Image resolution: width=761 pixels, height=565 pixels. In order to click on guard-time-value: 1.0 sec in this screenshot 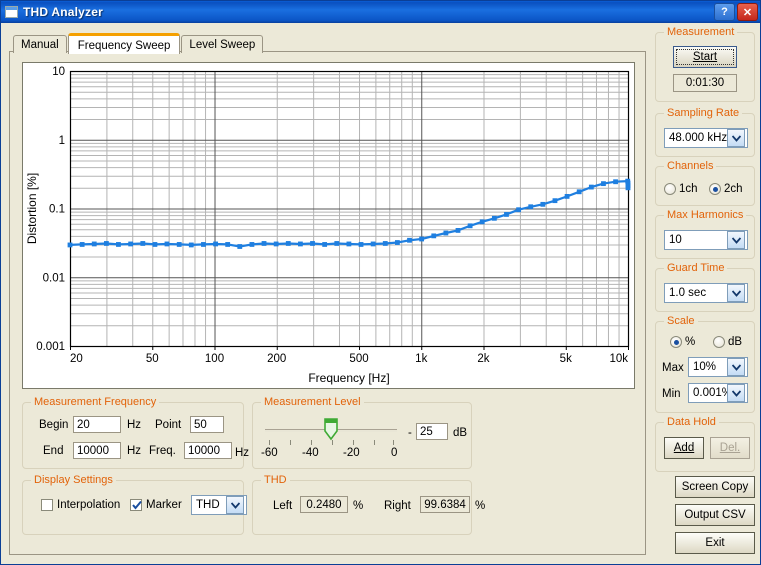, I will do `click(688, 293)`.